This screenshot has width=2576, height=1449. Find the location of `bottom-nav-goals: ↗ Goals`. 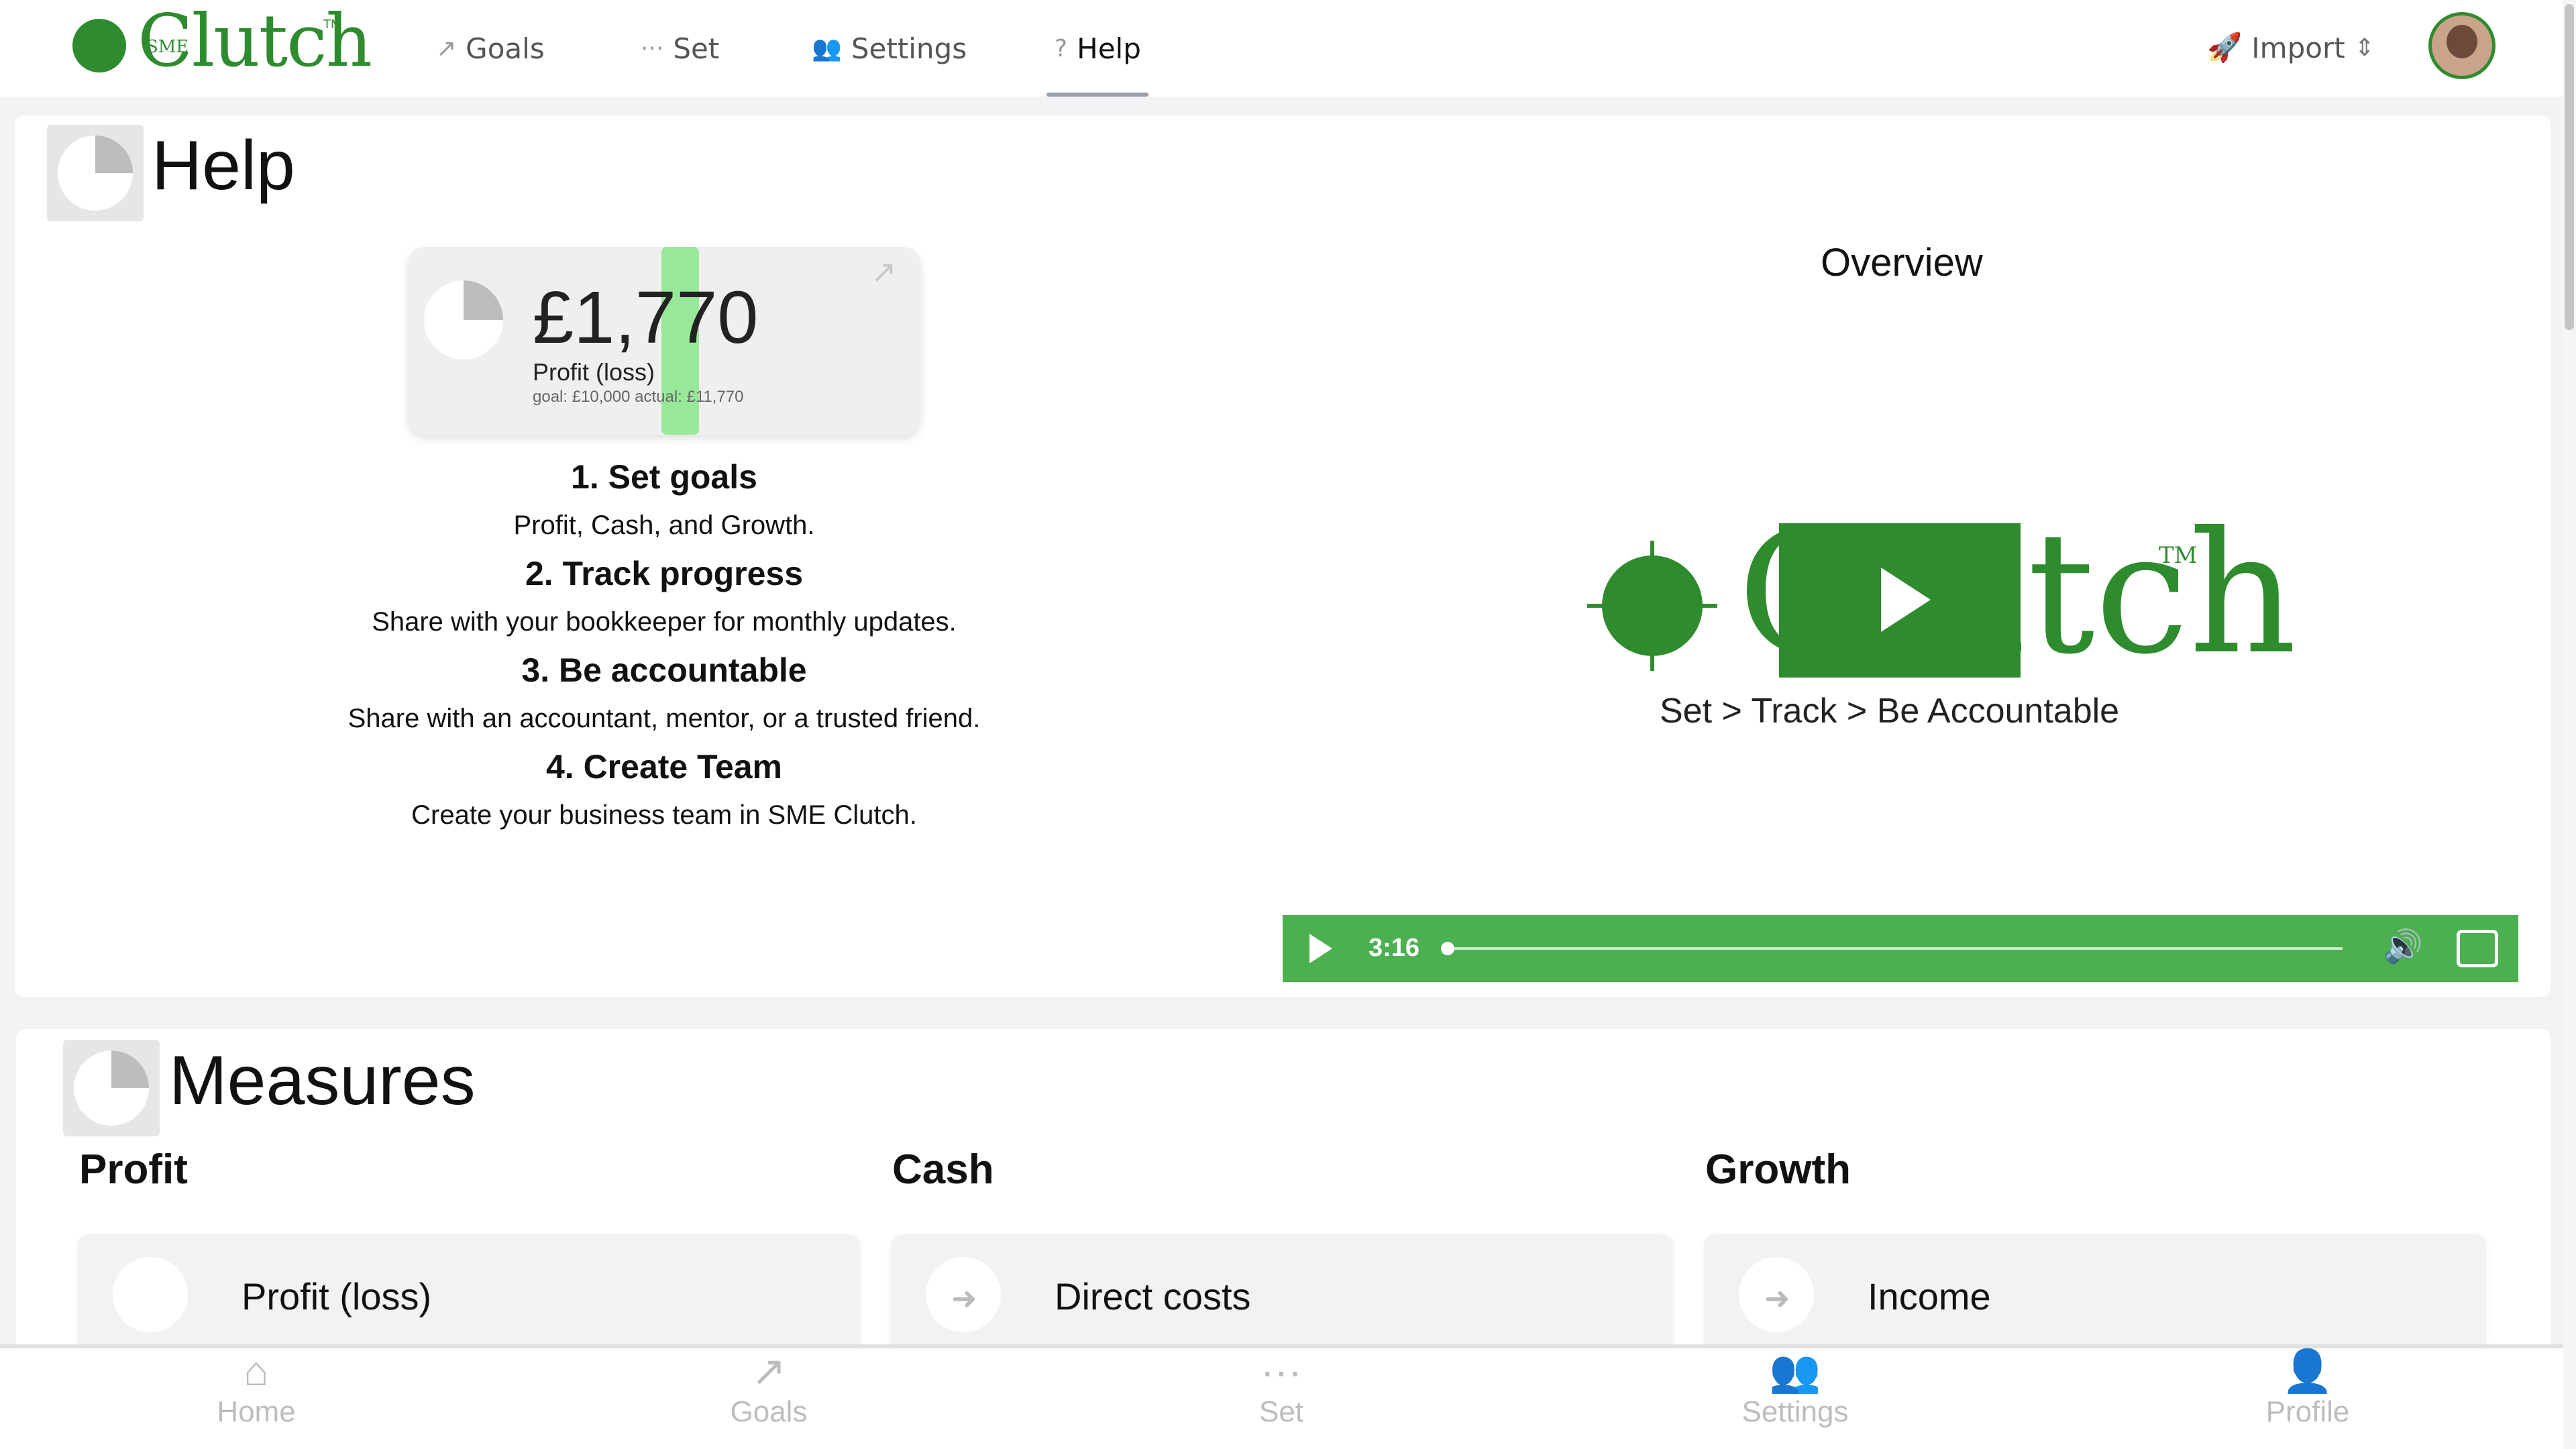

bottom-nav-goals: ↗ Goals is located at coordinates (768, 1388).